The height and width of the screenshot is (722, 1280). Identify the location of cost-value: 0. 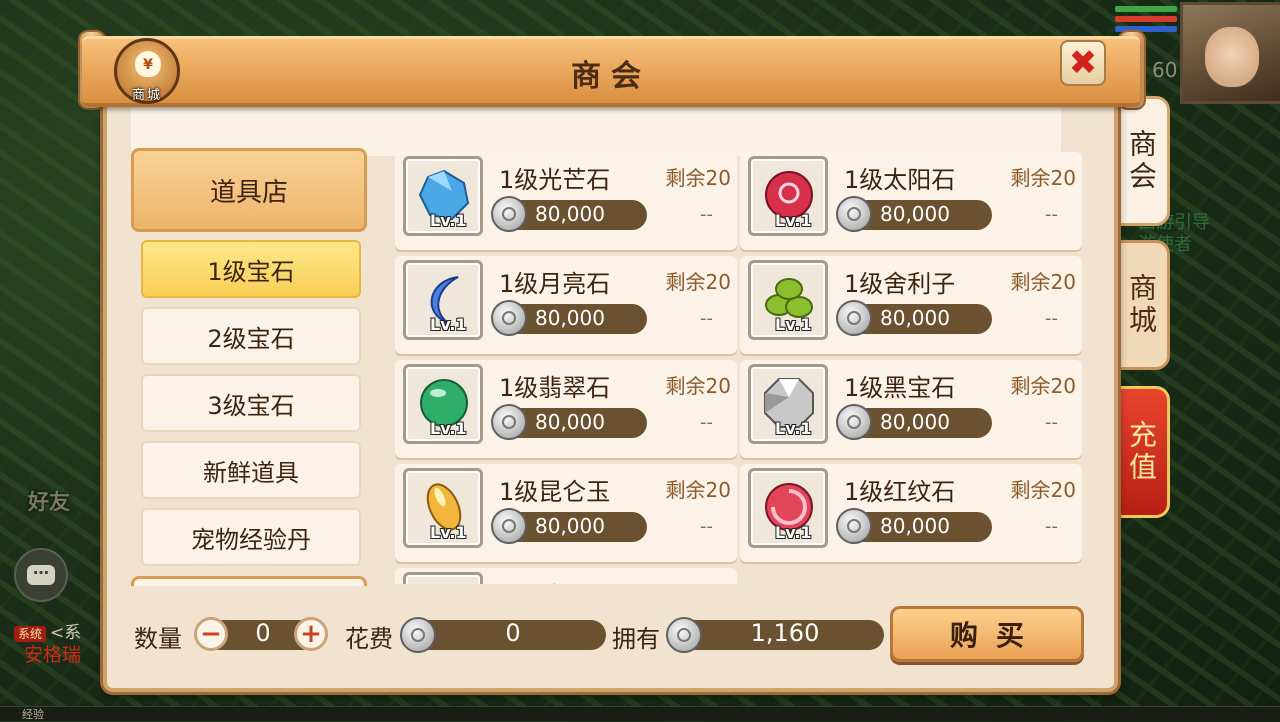
(513, 633).